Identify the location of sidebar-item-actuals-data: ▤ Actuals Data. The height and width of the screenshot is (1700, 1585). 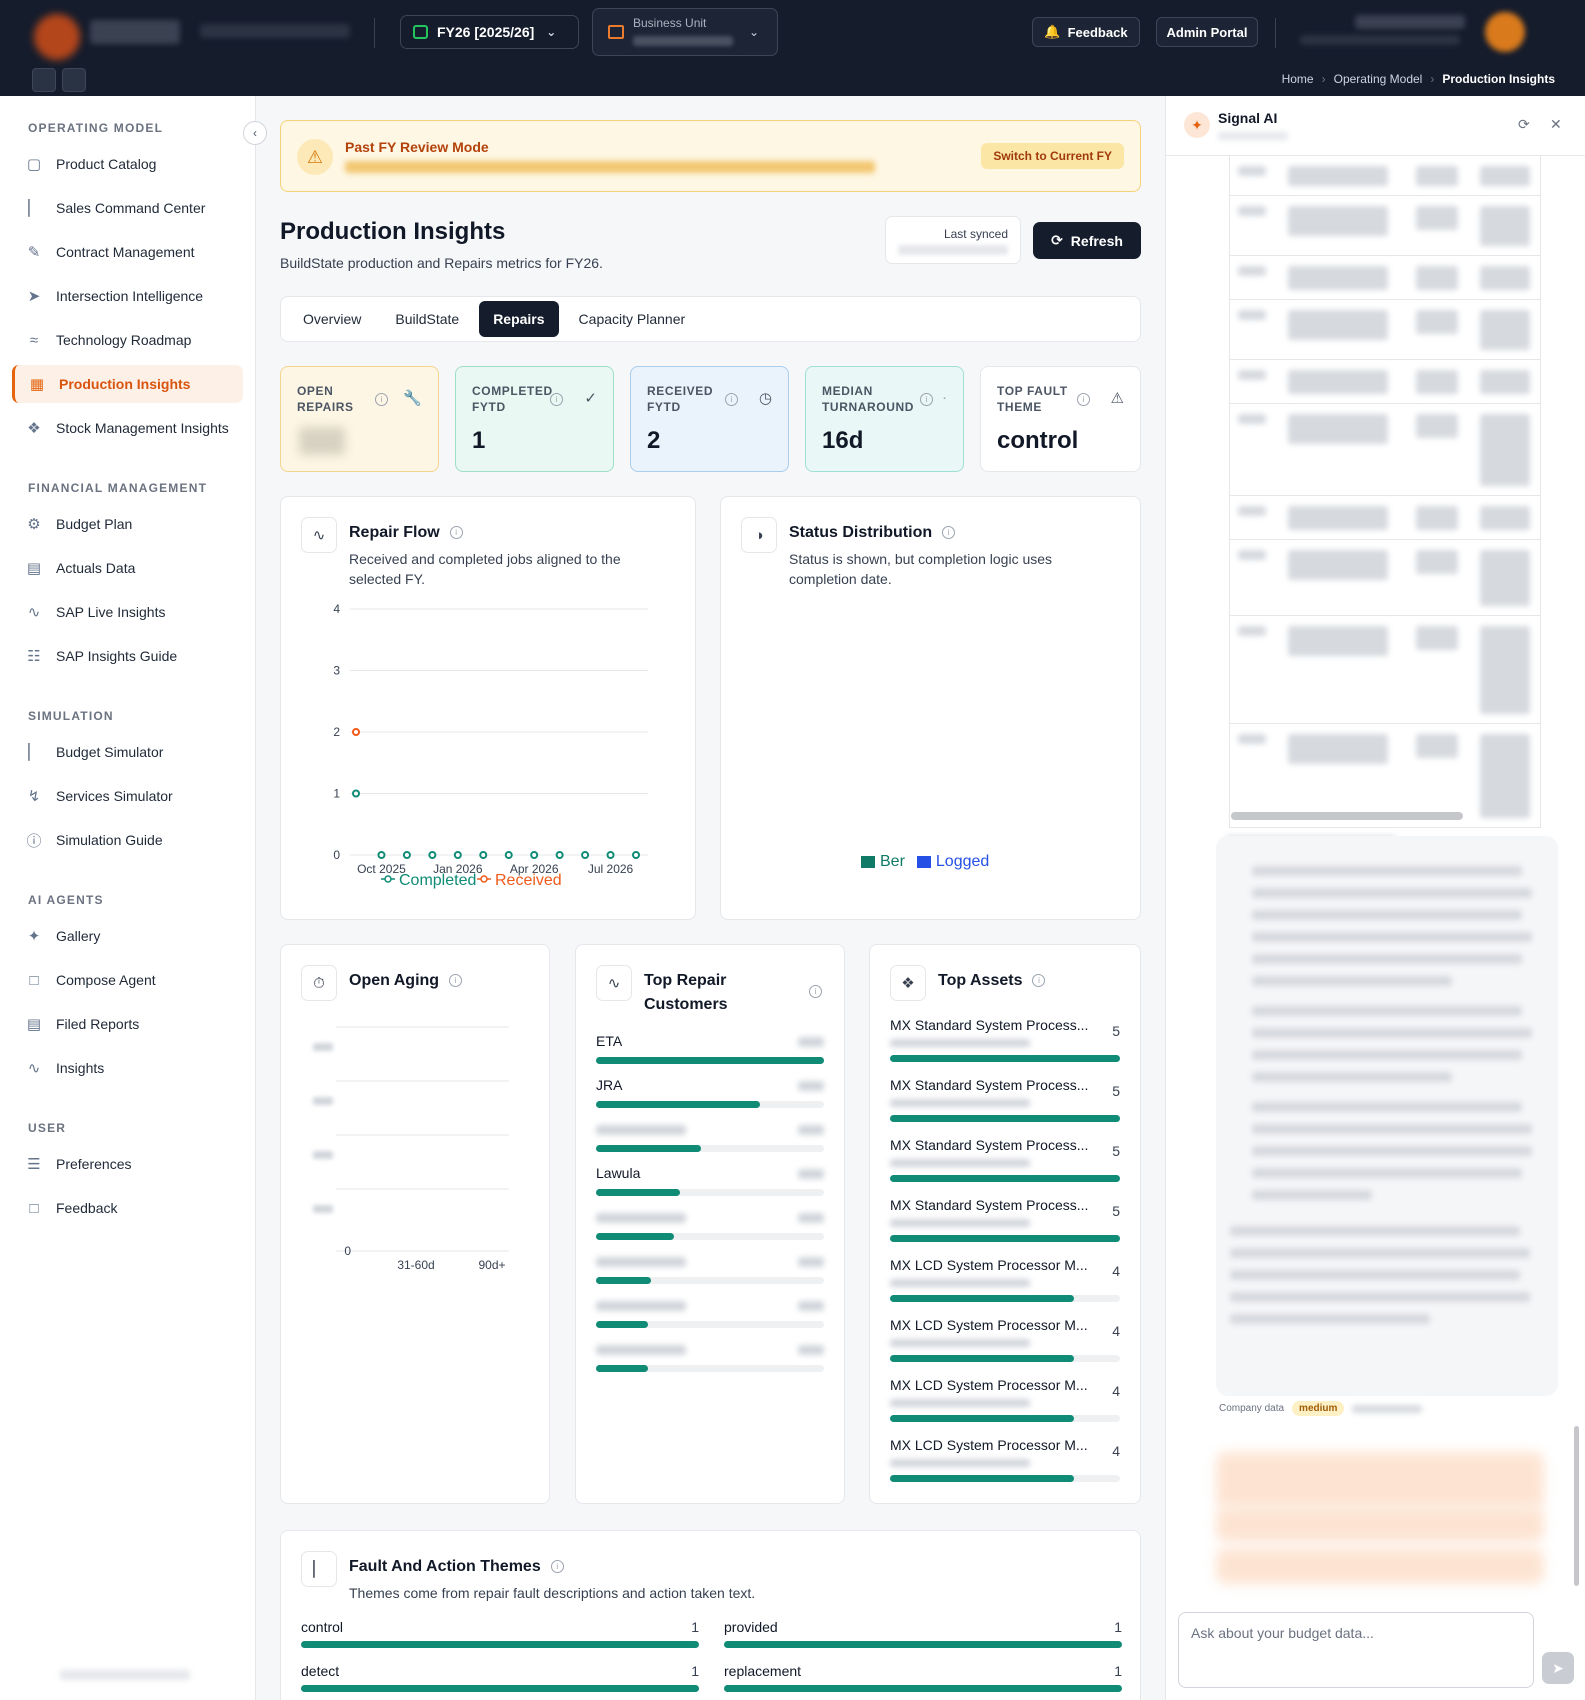
(127, 568).